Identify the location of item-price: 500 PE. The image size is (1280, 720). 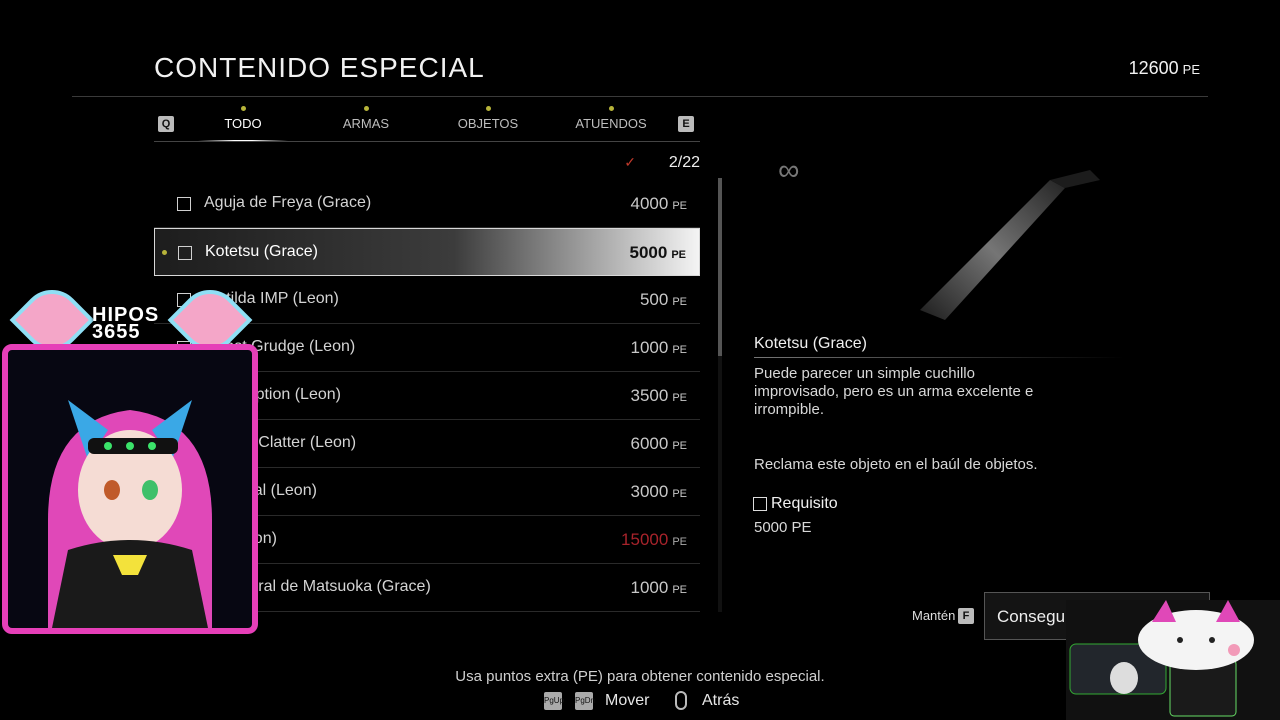
(663, 300).